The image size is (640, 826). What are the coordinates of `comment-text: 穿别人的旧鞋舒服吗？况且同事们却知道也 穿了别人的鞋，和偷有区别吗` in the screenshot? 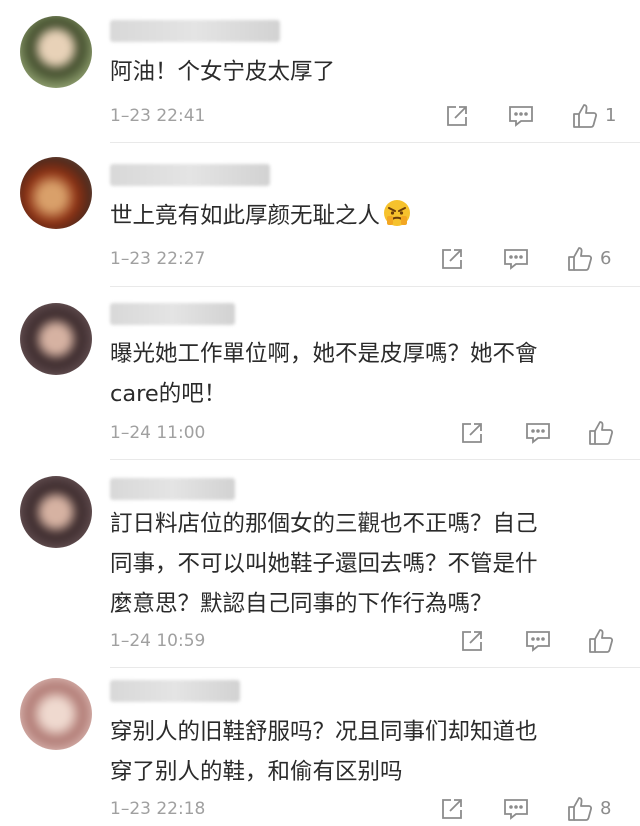 It's located at (324, 752).